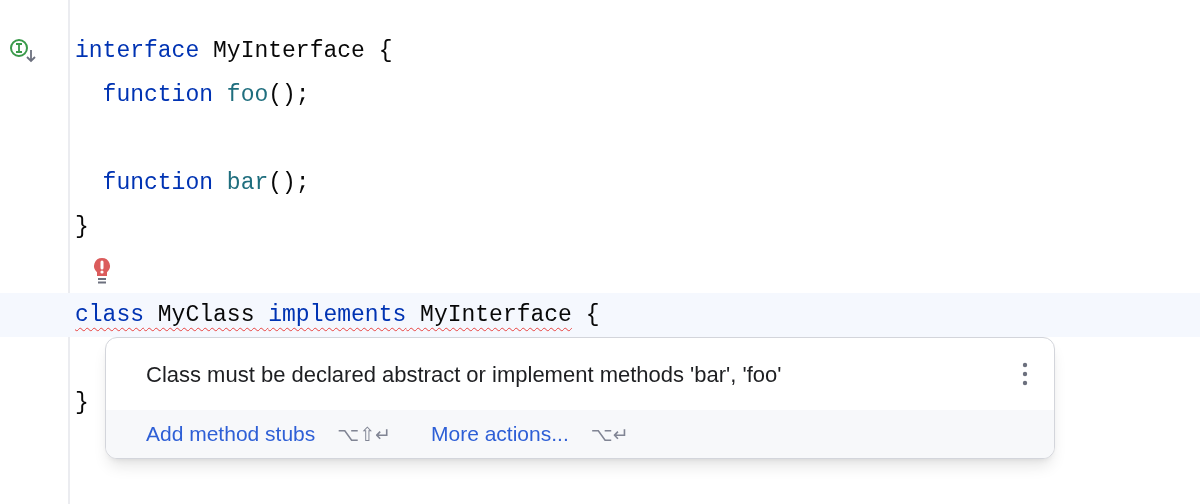  I want to click on code-line: interface MyInterface {, so click(234, 51).